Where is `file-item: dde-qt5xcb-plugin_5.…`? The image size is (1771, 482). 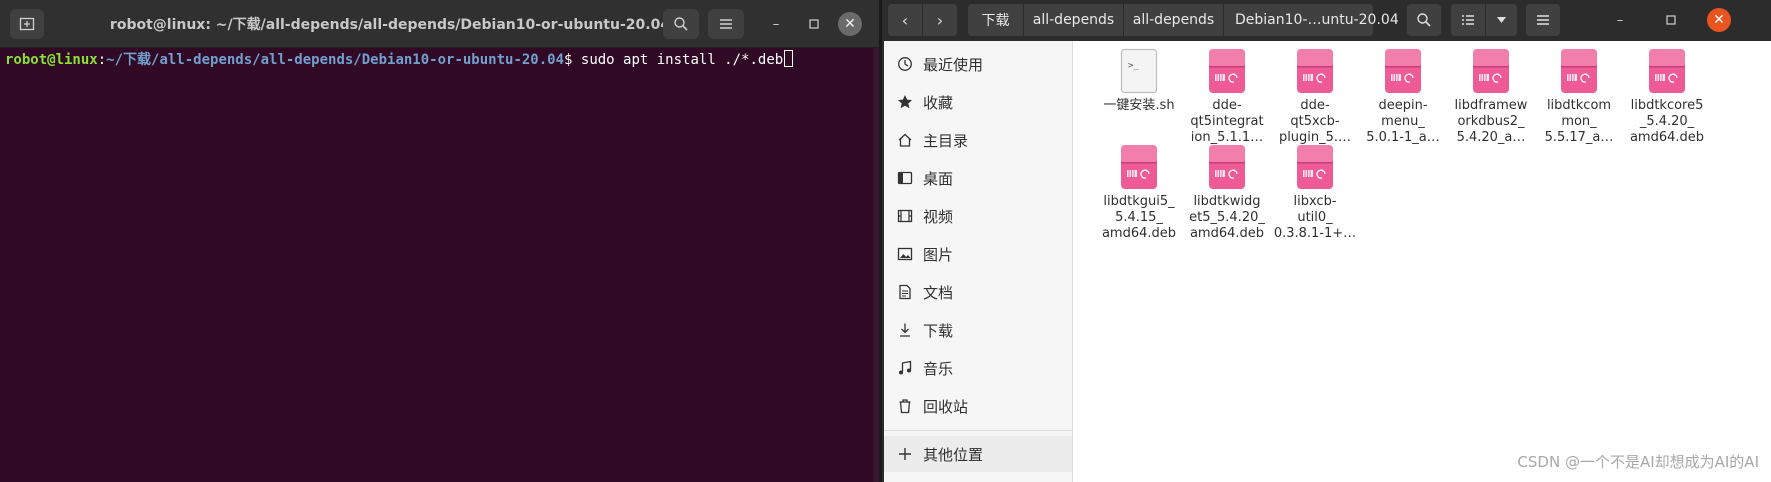 file-item: dde-qt5xcb-plugin_5.… is located at coordinates (1315, 97).